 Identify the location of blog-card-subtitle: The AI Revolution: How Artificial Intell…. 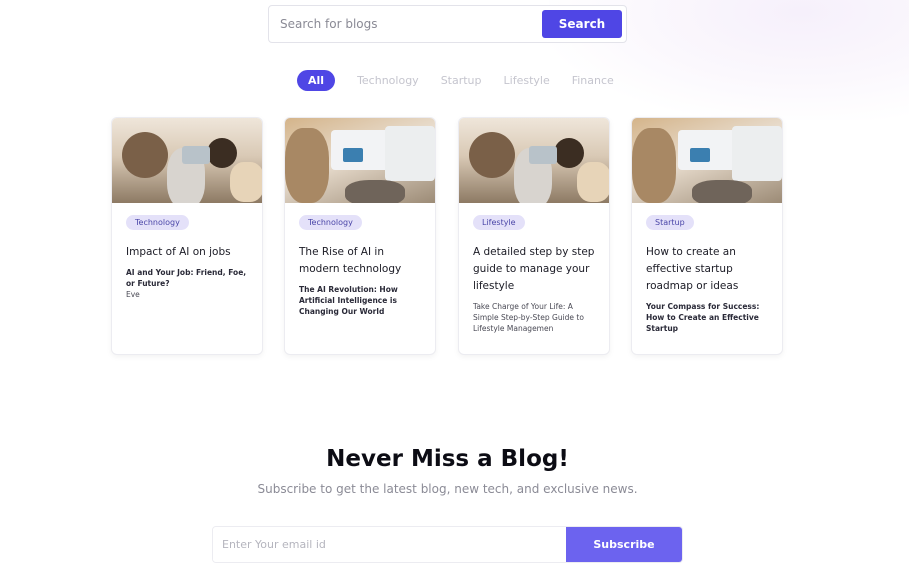
(348, 300).